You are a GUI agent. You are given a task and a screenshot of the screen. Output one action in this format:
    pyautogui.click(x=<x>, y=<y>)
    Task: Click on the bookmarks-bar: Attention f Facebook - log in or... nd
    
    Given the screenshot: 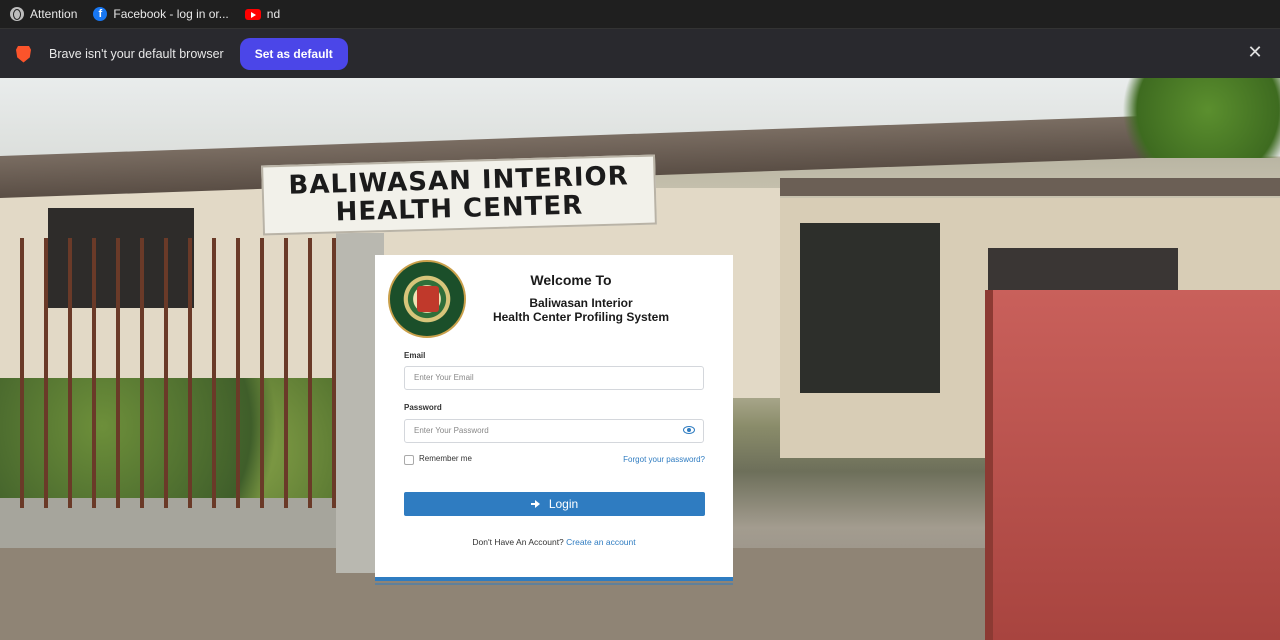 What is the action you would take?
    pyautogui.click(x=640, y=14)
    